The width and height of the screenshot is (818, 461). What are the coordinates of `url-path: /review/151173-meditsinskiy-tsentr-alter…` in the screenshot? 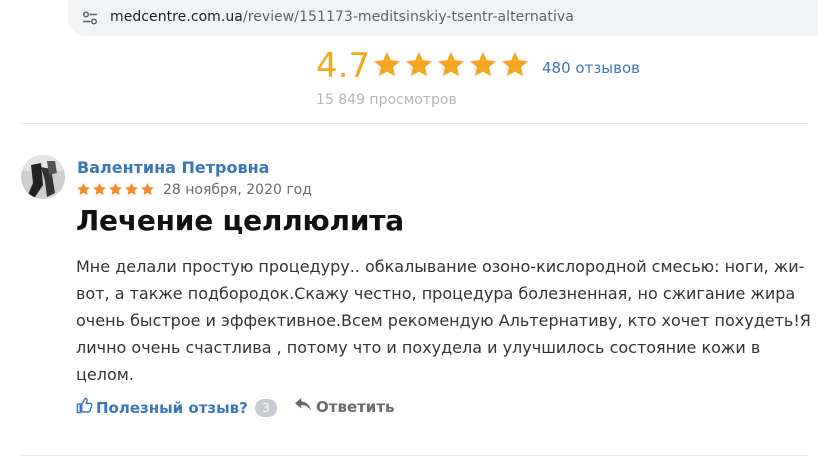 It's located at (408, 17).